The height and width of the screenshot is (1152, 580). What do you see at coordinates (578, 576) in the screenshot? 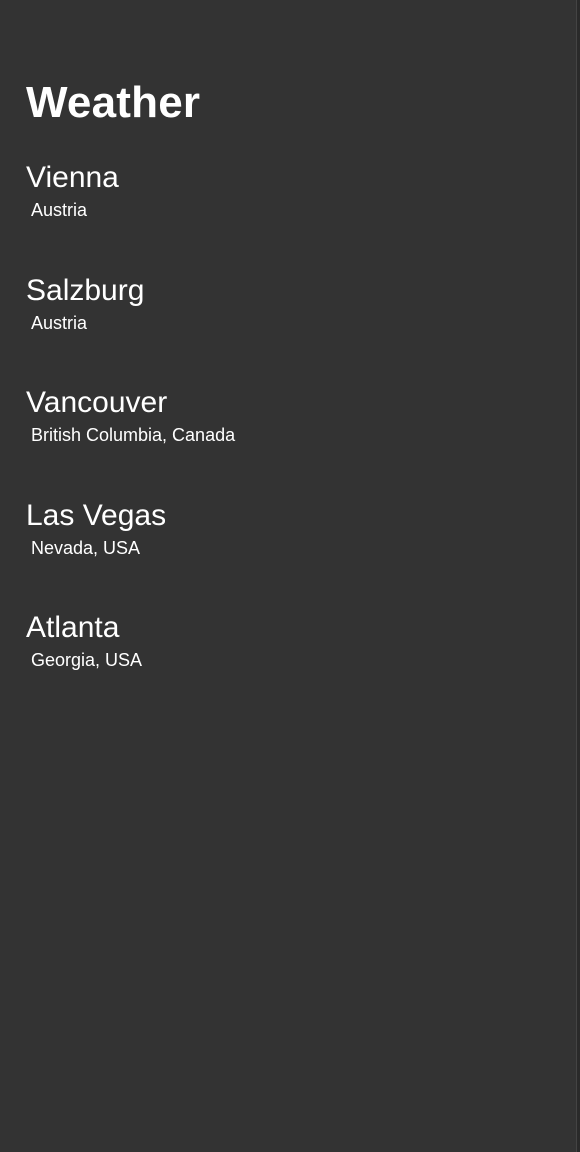
I see `scrollbar-edge` at bounding box center [578, 576].